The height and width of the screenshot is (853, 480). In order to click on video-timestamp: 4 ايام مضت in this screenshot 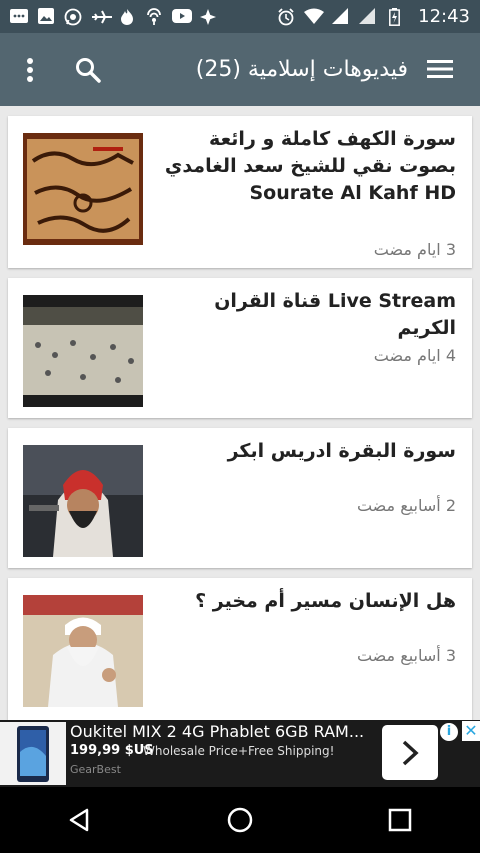, I will do `click(414, 355)`.